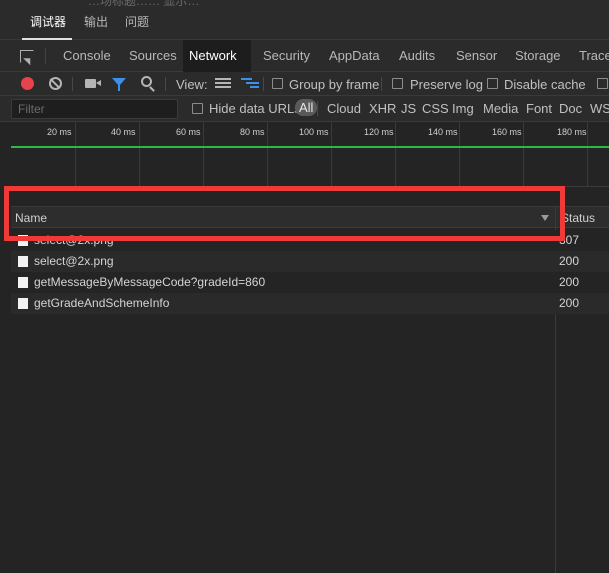 This screenshot has width=609, height=573. What do you see at coordinates (602, 83) in the screenshot?
I see `offline-checkbox` at bounding box center [602, 83].